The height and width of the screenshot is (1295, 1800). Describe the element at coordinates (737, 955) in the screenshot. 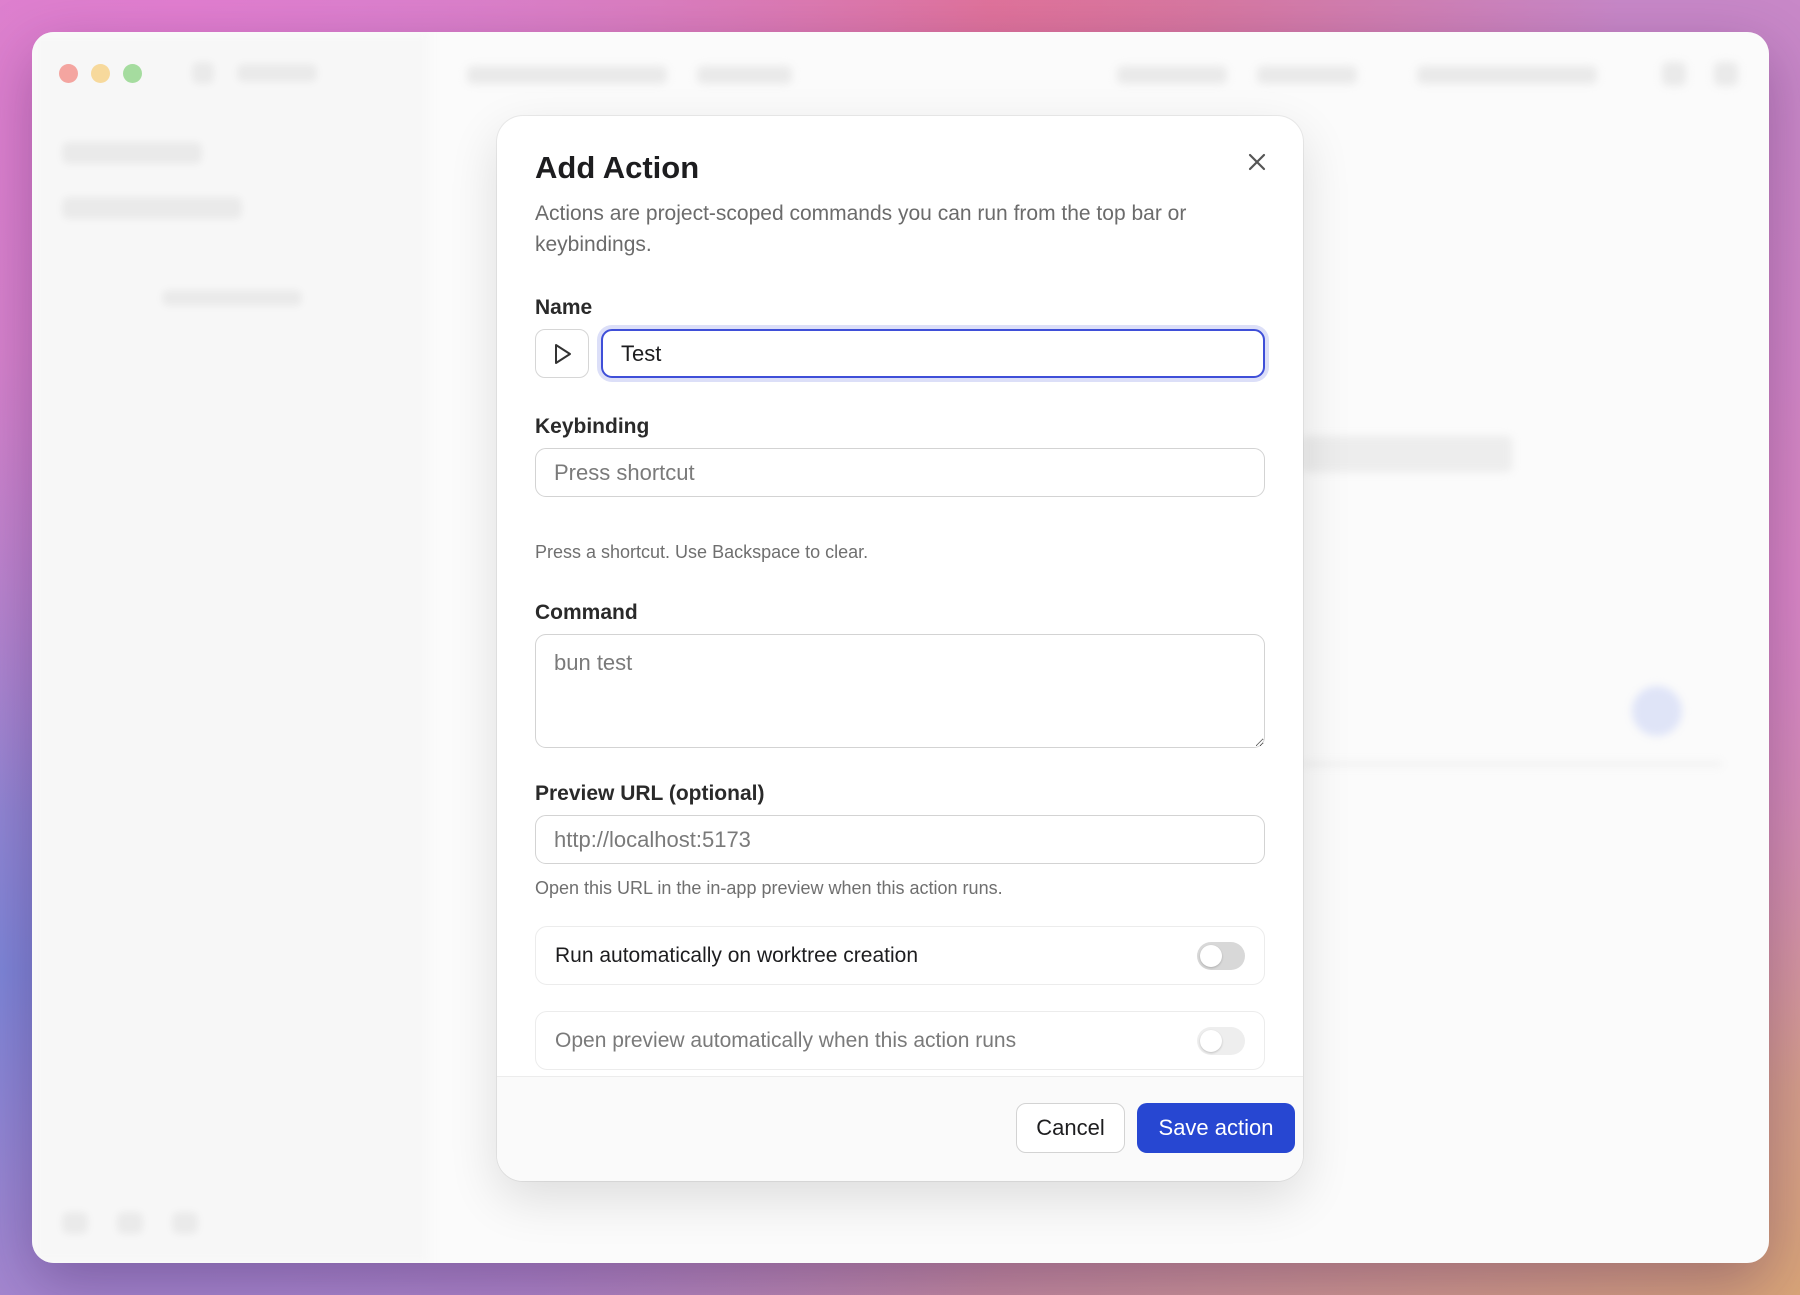

I see `run-on-worktree-label: Run automatically on worktree creation` at that location.